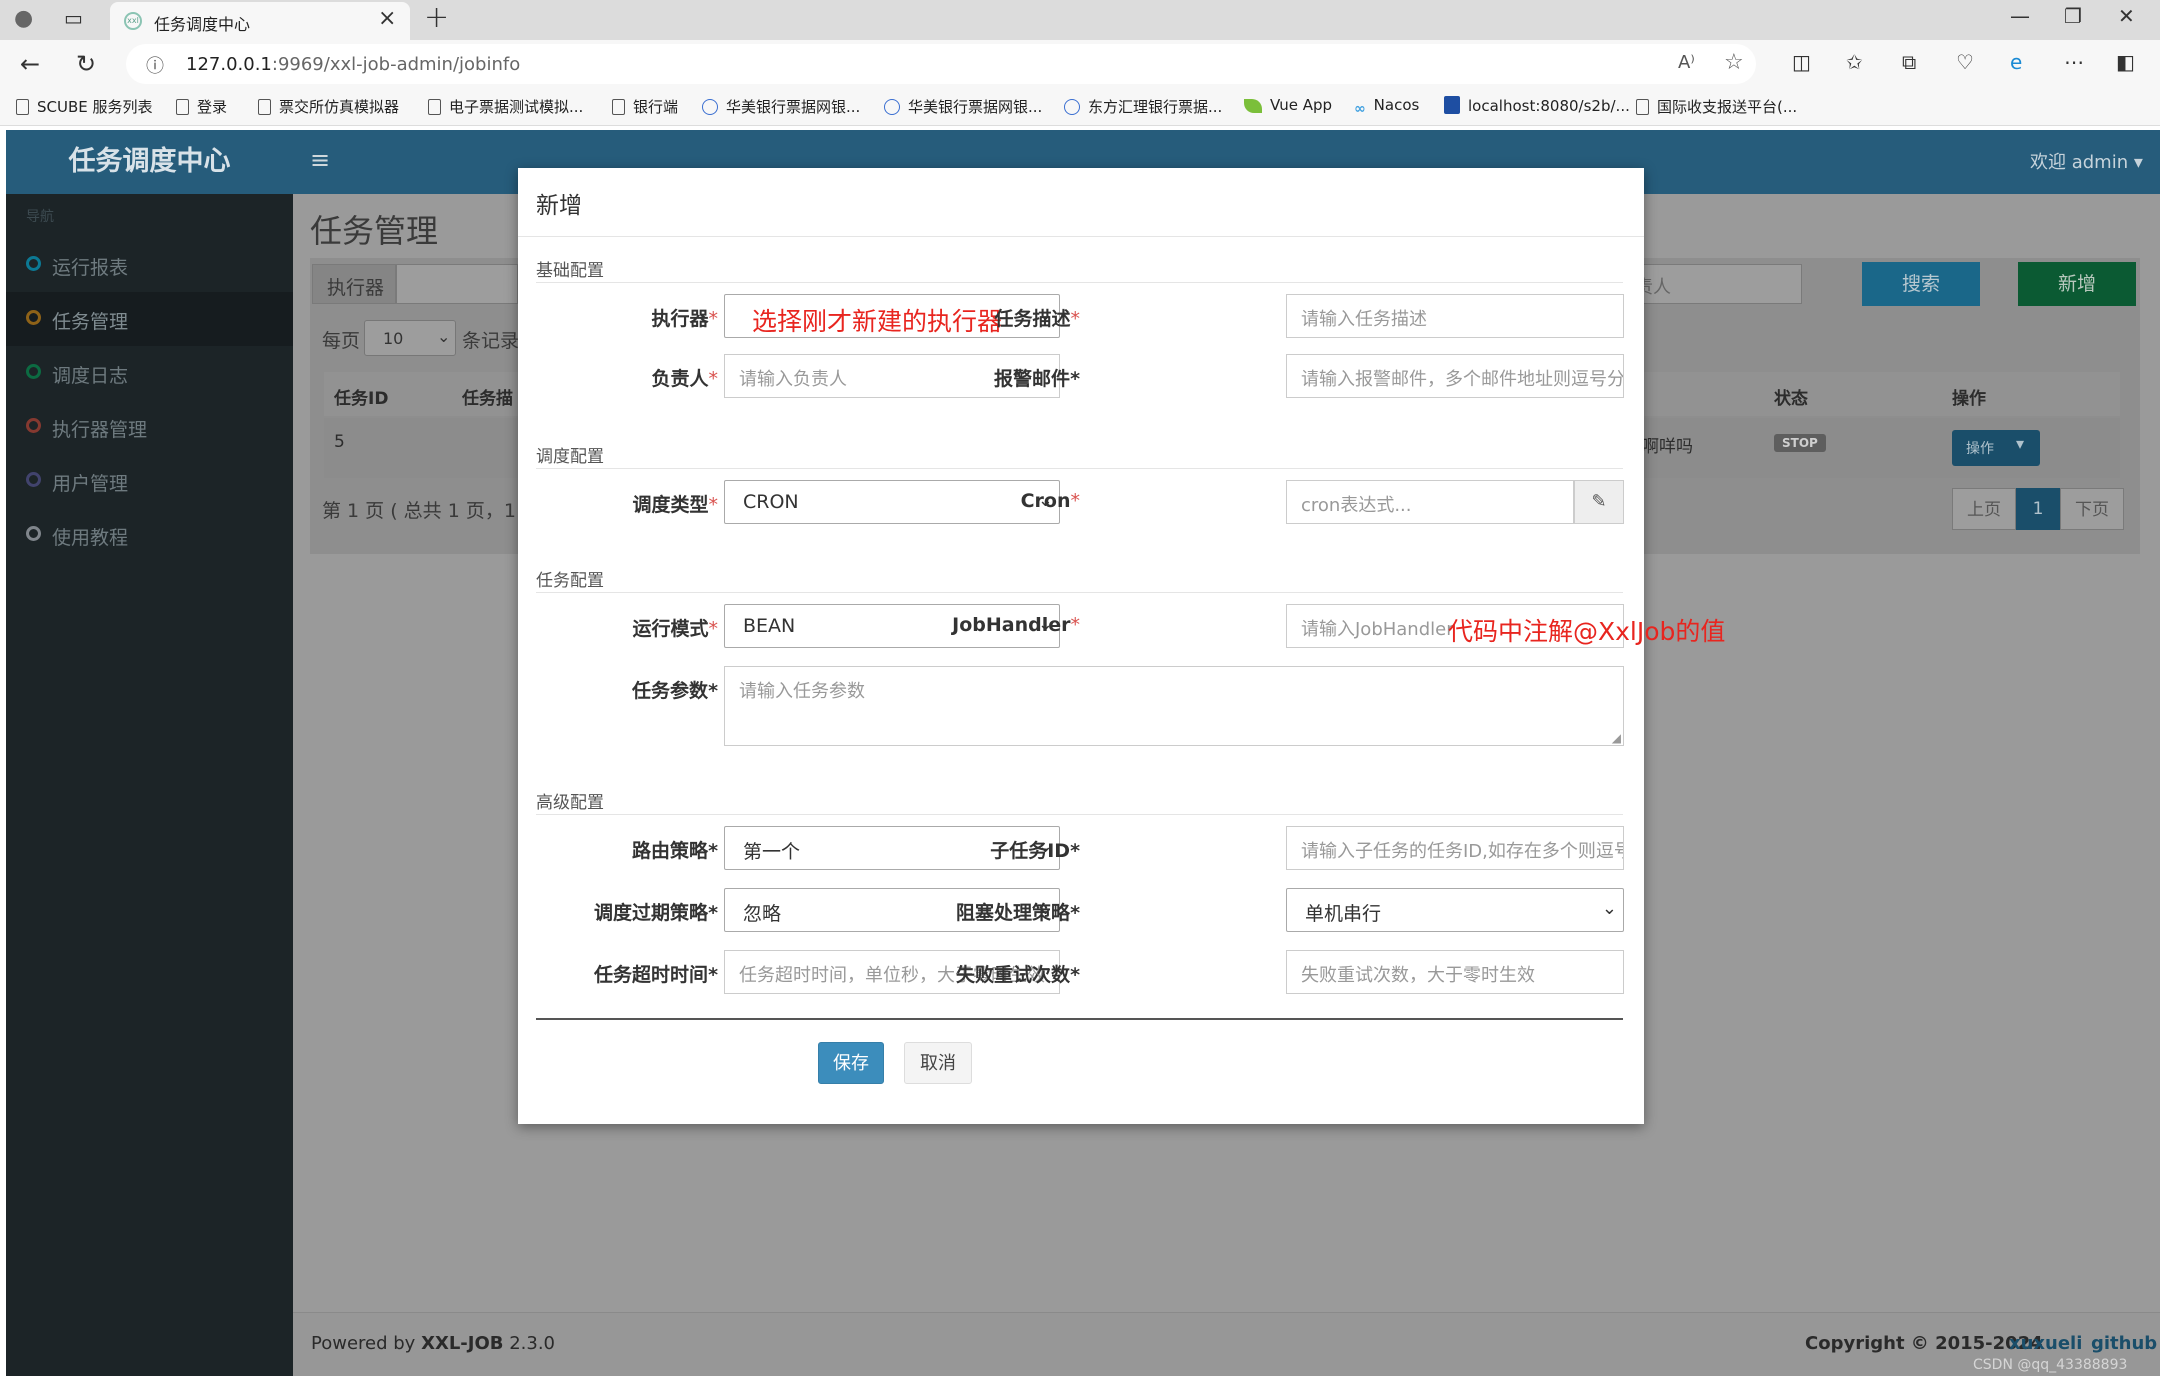 This screenshot has width=2160, height=1380. I want to click on job-desc-input: 请输入任务描述, so click(1455, 316).